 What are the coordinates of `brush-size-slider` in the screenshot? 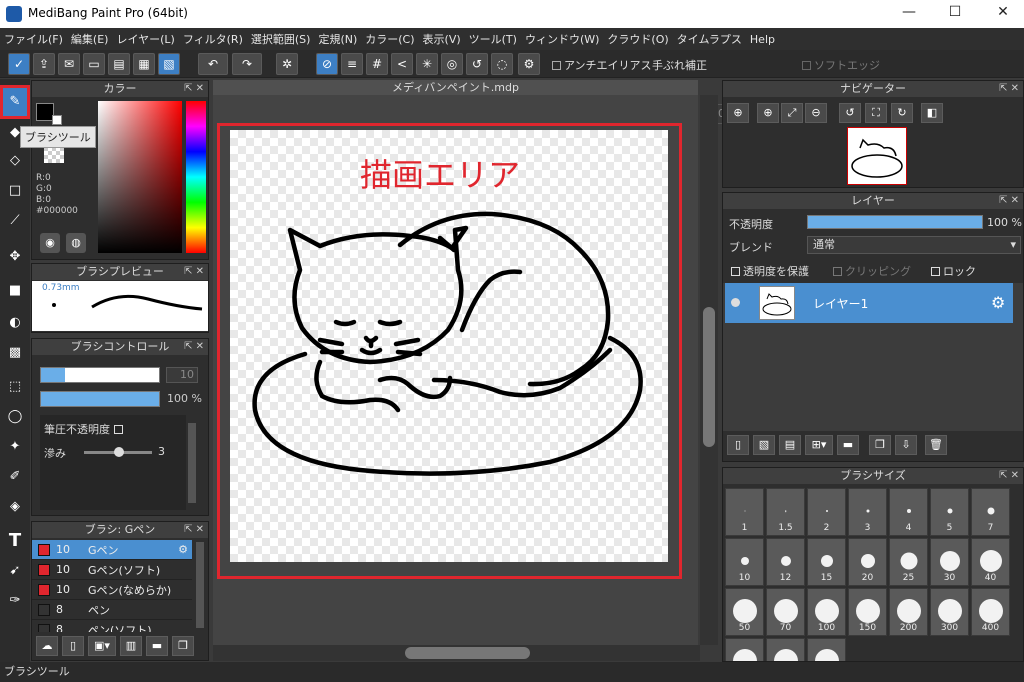 It's located at (100, 375).